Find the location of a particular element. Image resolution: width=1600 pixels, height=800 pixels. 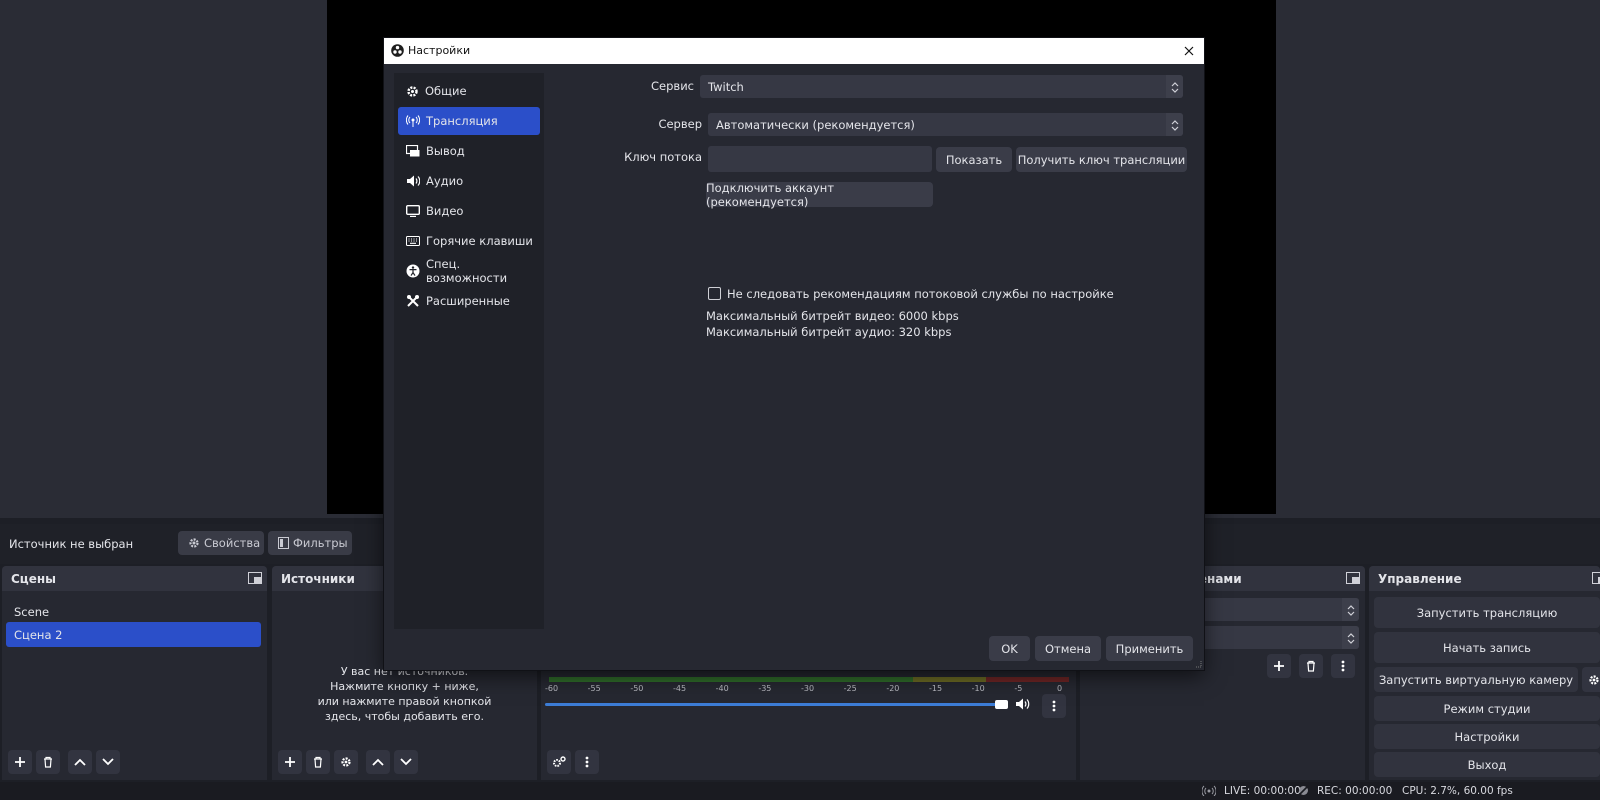

virtual-camera-settings-button is located at coordinates (1591, 679).